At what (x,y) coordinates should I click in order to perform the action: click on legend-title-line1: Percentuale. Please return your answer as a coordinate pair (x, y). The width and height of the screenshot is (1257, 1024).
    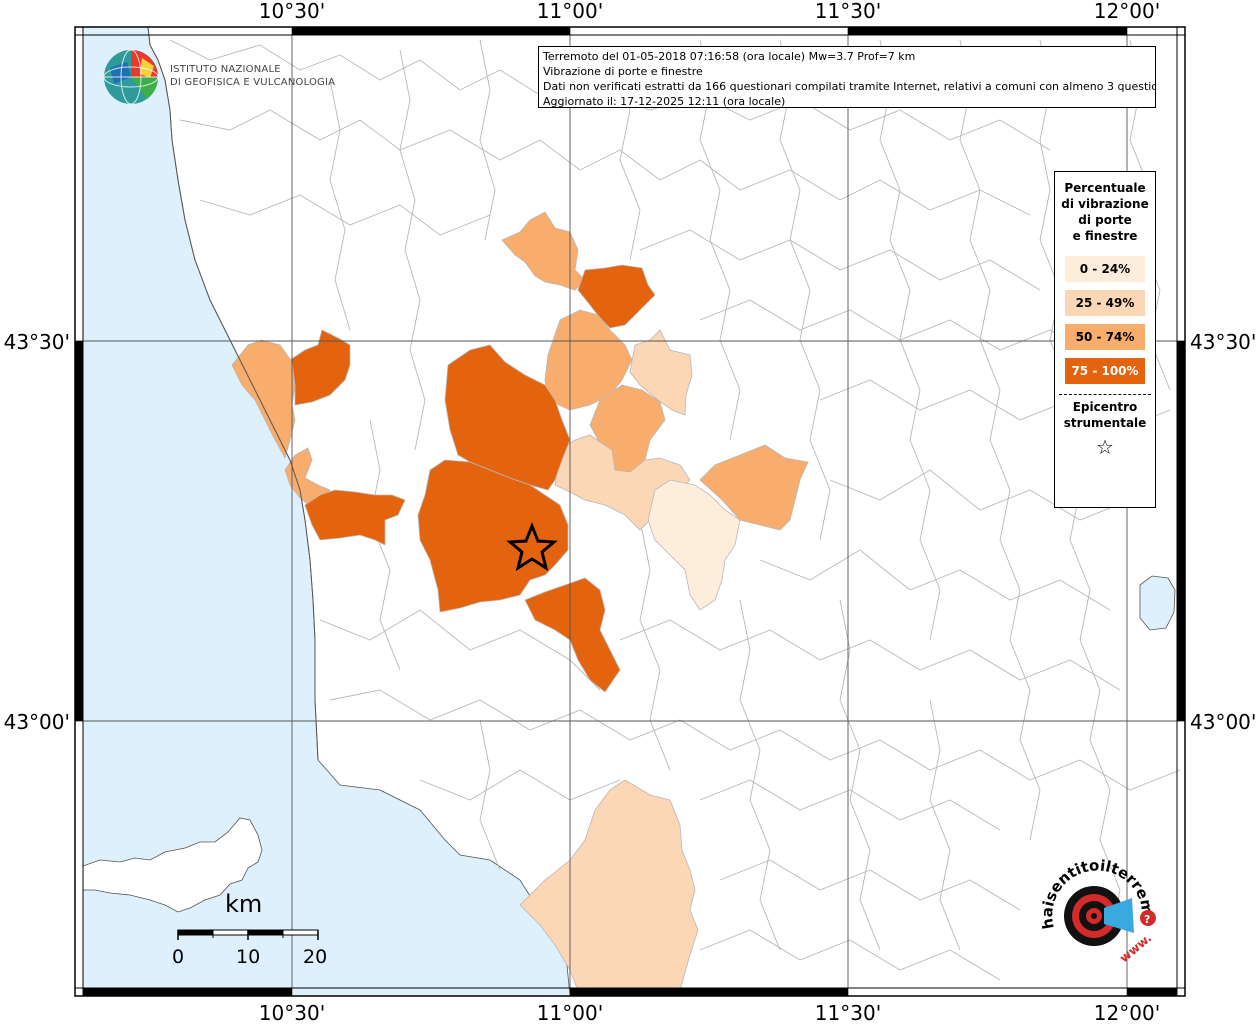
    Looking at the image, I should click on (1105, 188).